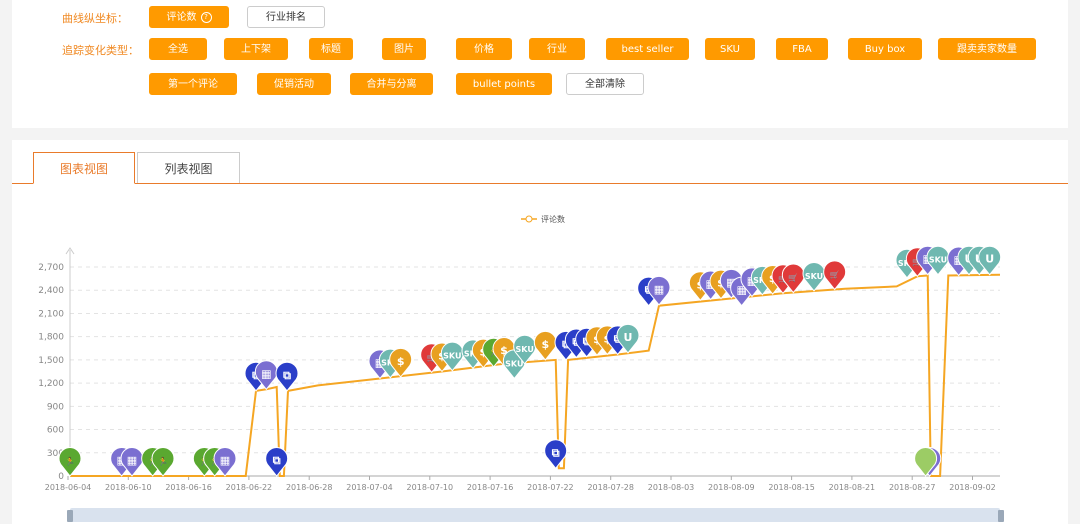 The width and height of the screenshot is (1080, 524). Describe the element at coordinates (610, 487) in the screenshot. I see `x-tick-label: 2018-07-28` at that location.